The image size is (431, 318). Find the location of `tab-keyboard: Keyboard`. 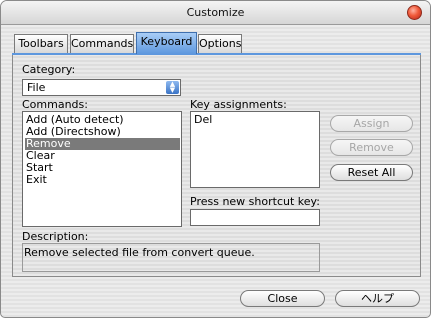

tab-keyboard: Keyboard is located at coordinates (166, 43).